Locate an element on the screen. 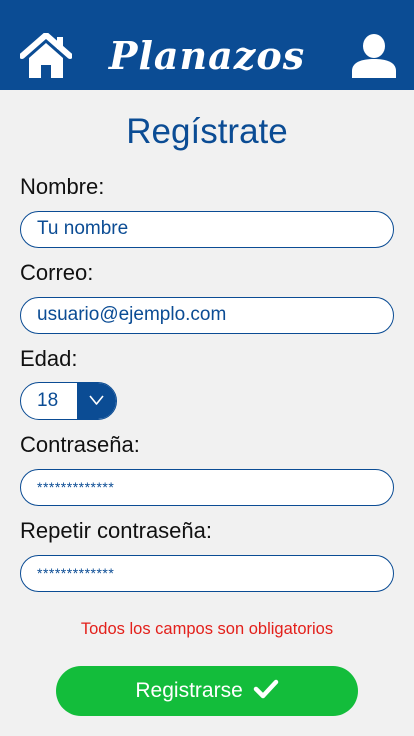 This screenshot has height=736, width=414. required-fields-warning: Todos los campos son obligatorios is located at coordinates (207, 629).